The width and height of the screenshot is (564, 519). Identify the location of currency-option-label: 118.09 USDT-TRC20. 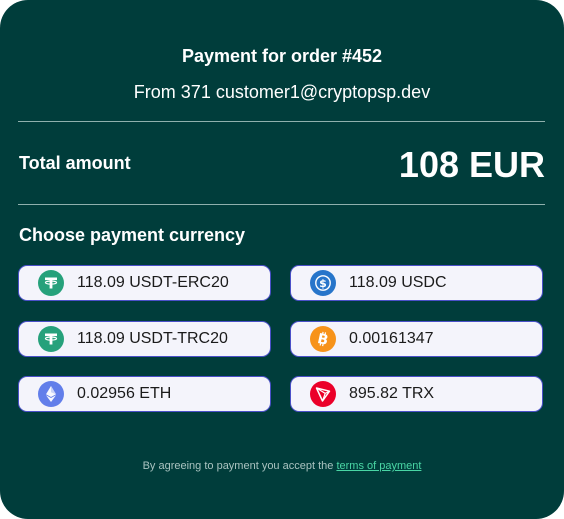
(152, 338).